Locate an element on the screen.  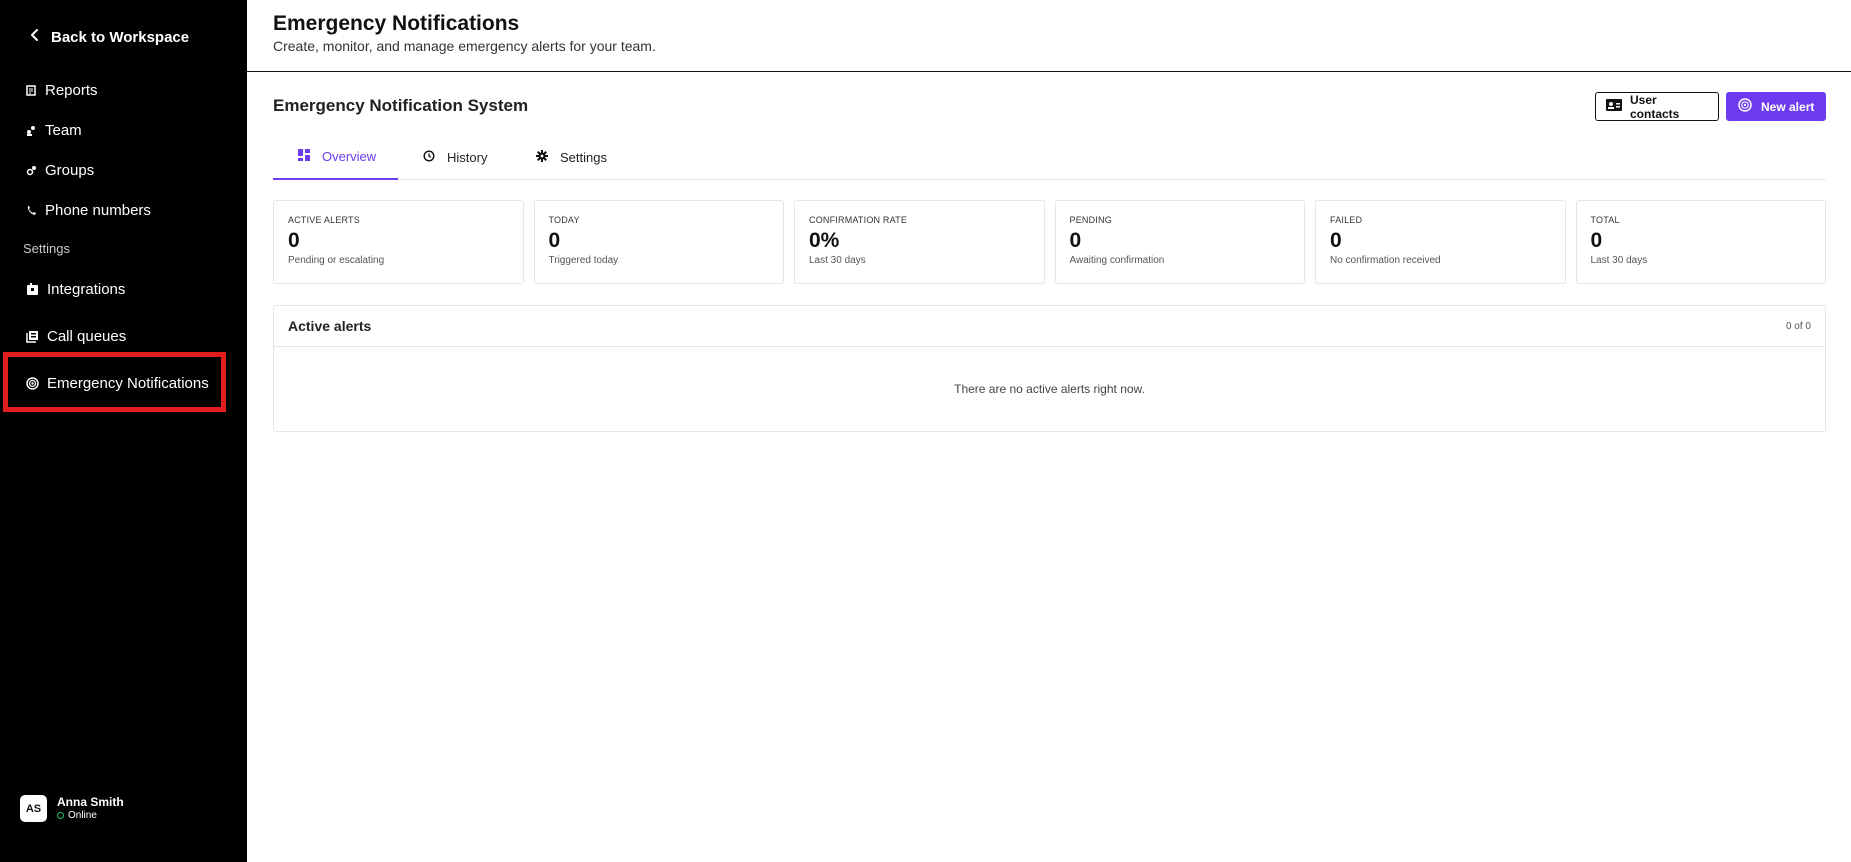
call-queues-icon is located at coordinates (32, 336).